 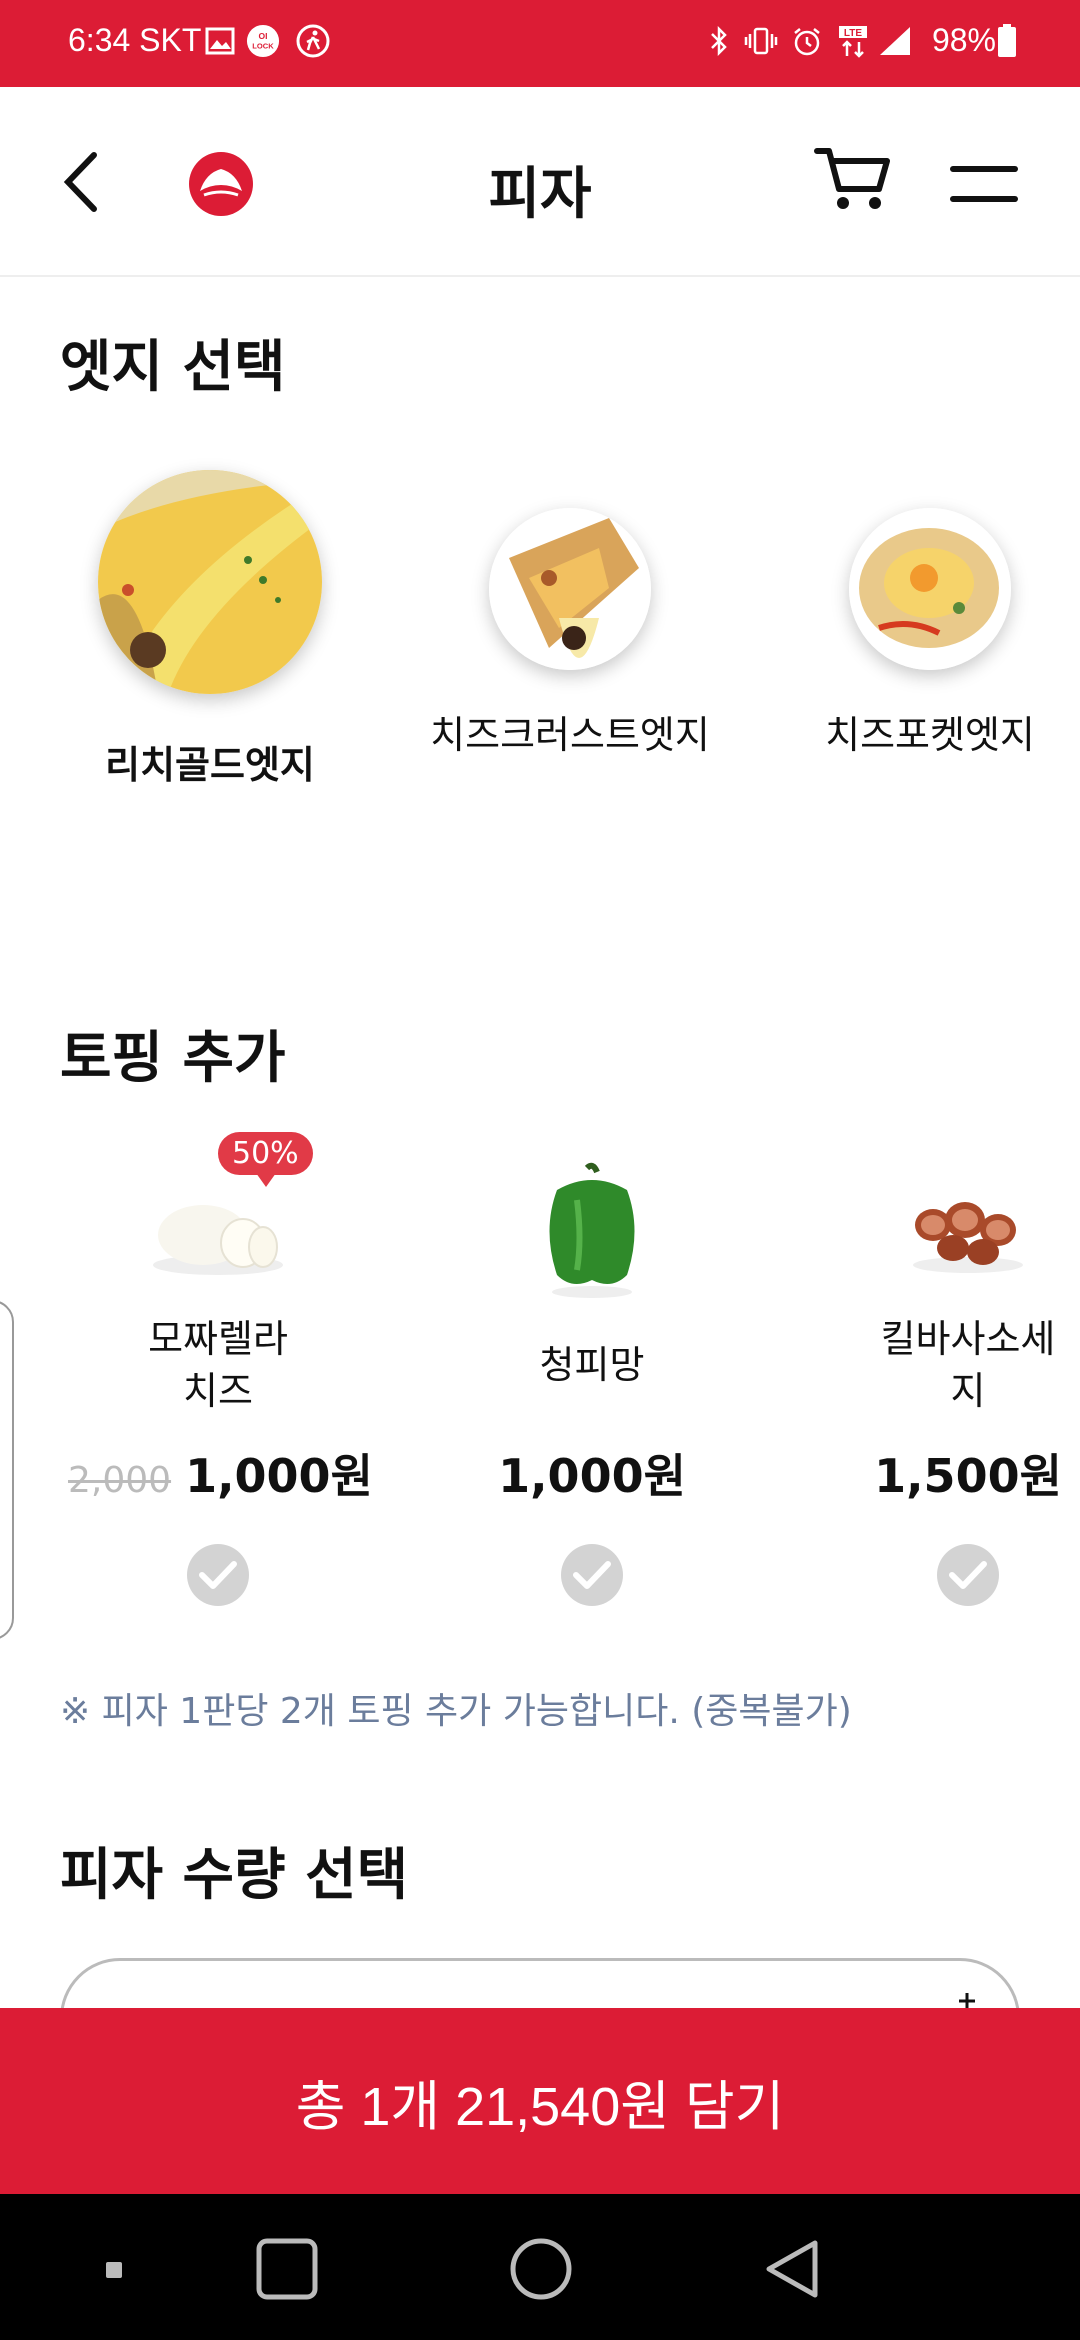 I want to click on battery-percent: 98%, so click(x=963, y=40).